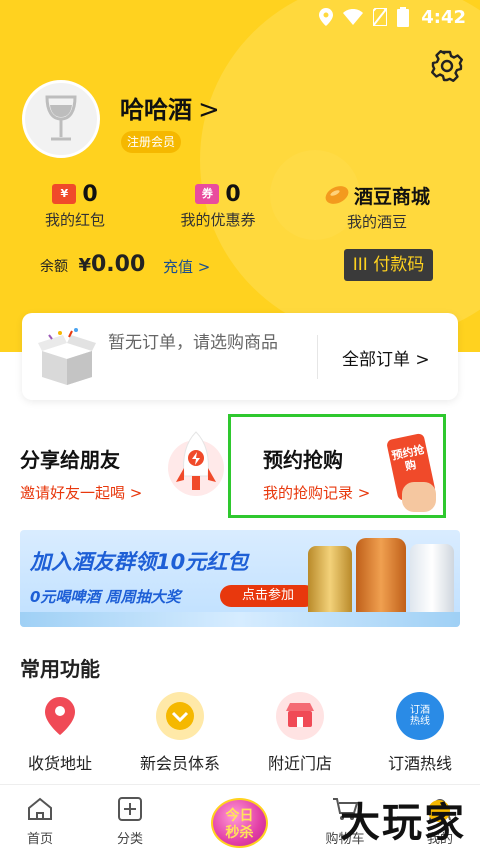 The height and width of the screenshot is (853, 480). What do you see at coordinates (193, 343) in the screenshot?
I see `empty-orders-text: 暂无订单，请选购商品` at bounding box center [193, 343].